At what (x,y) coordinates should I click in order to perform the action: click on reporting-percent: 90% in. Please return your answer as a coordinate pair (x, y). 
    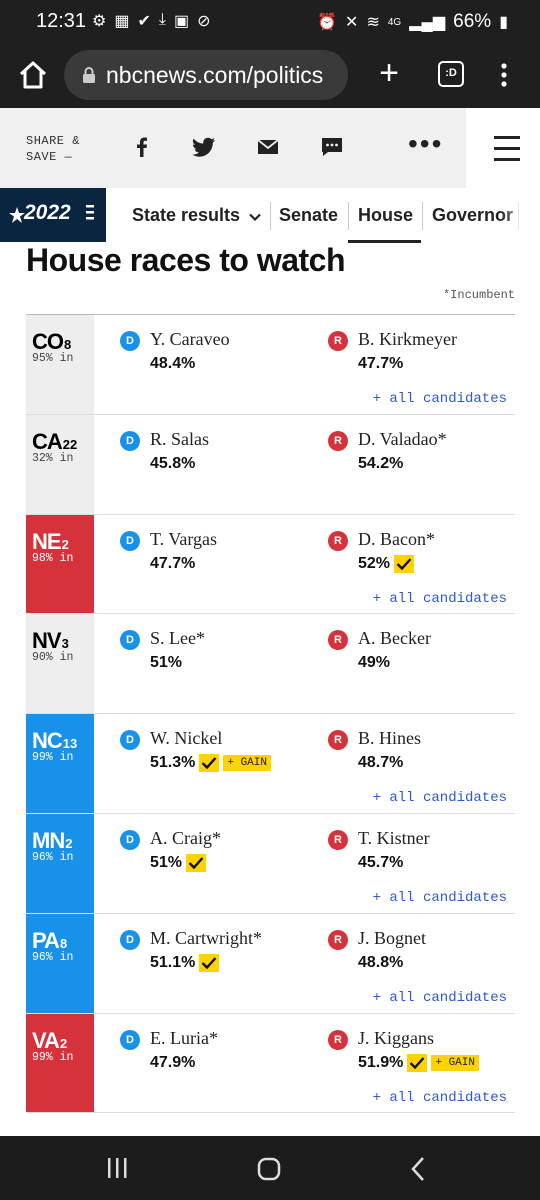
    Looking at the image, I should click on (53, 658).